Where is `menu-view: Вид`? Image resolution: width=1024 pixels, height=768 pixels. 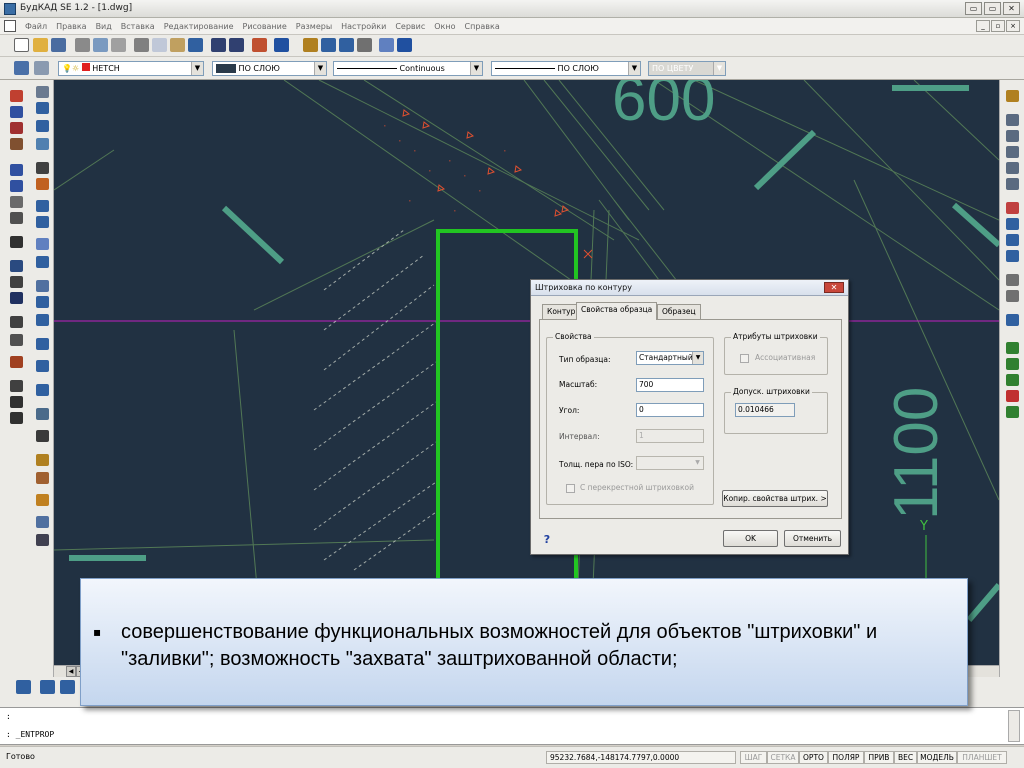 menu-view: Вид is located at coordinates (104, 26).